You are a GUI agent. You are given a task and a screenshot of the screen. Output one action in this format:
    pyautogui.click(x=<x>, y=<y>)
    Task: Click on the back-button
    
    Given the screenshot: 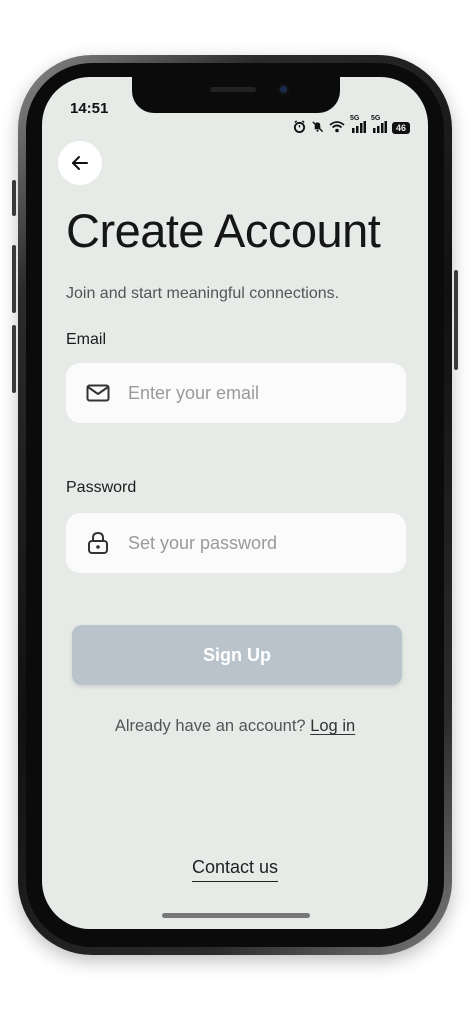 What is the action you would take?
    pyautogui.click(x=80, y=163)
    